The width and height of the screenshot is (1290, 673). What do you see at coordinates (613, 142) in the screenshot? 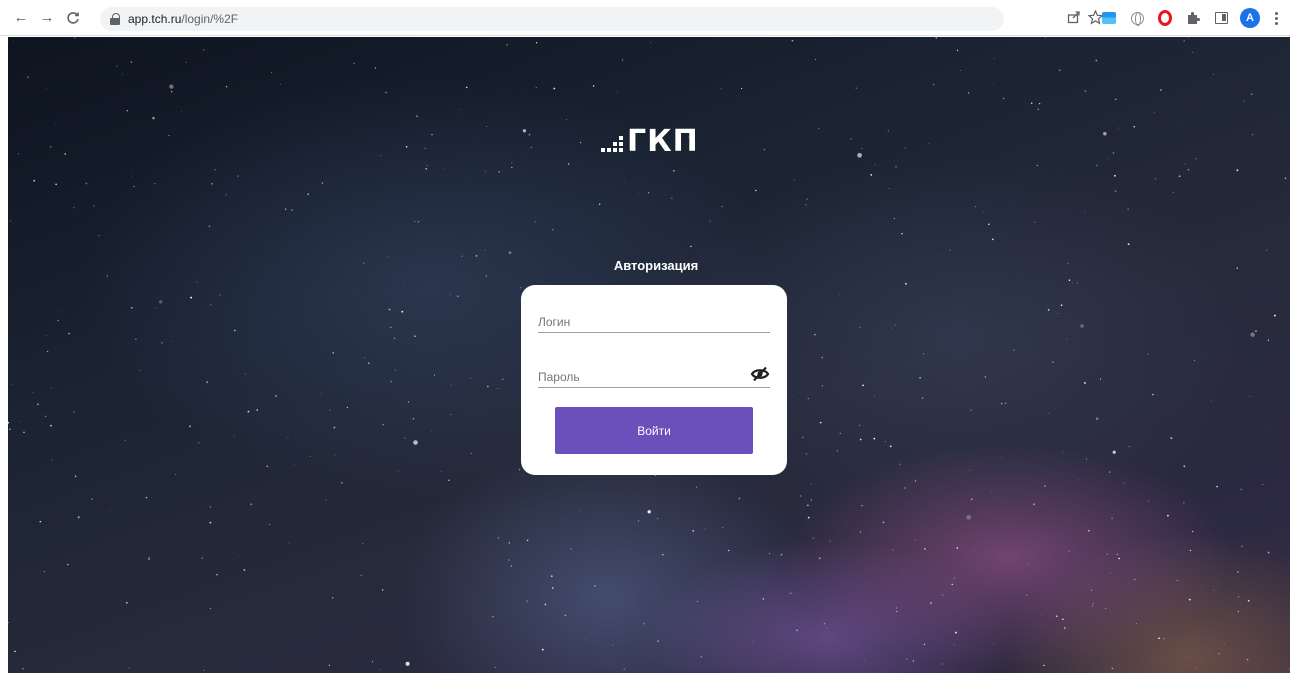
I see `logo-mark-icon` at bounding box center [613, 142].